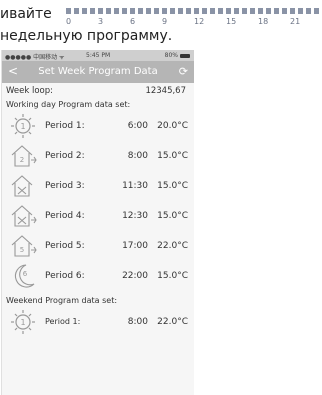  Describe the element at coordinates (101, 21) in the screenshot. I see `tick-label: 3` at that location.